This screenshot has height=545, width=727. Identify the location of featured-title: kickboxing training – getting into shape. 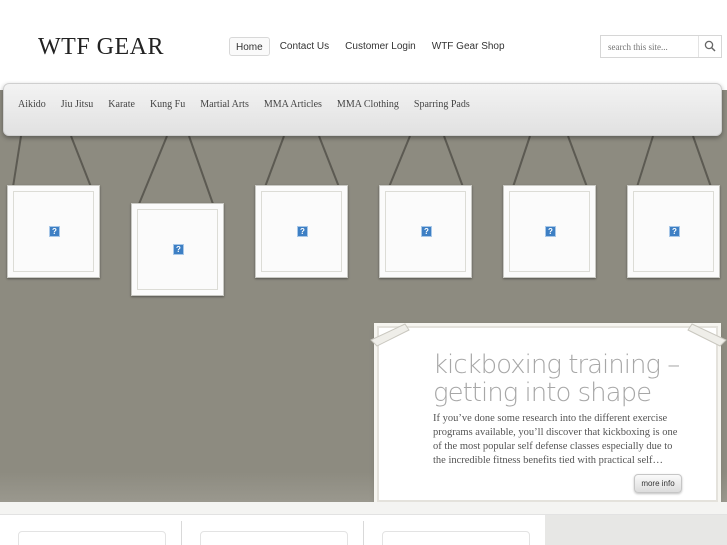
(563, 379).